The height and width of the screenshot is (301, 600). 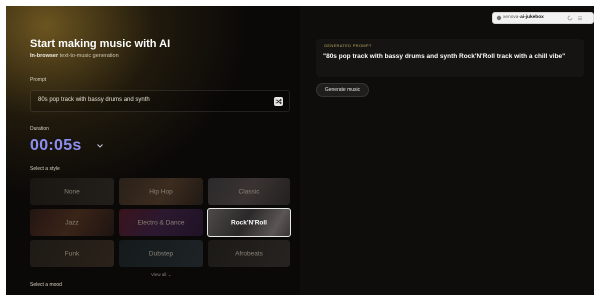 I want to click on style-label: Select a style, so click(x=45, y=169).